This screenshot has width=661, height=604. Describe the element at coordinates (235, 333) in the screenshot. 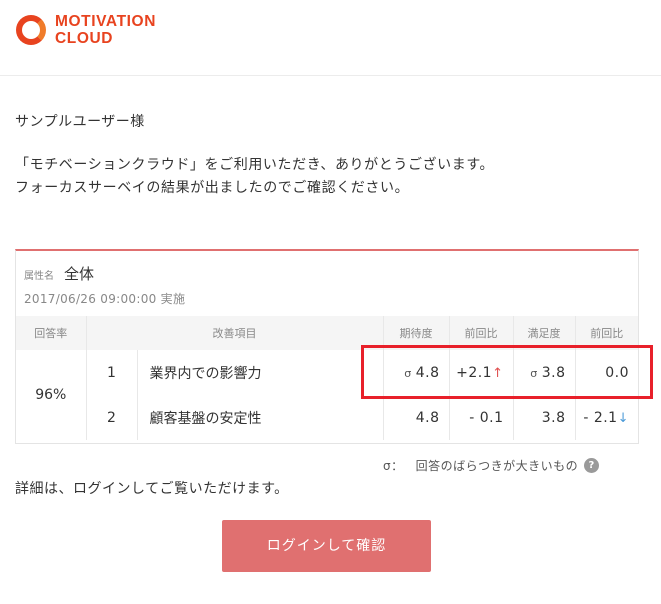

I see `header-item: 改善項目` at that location.